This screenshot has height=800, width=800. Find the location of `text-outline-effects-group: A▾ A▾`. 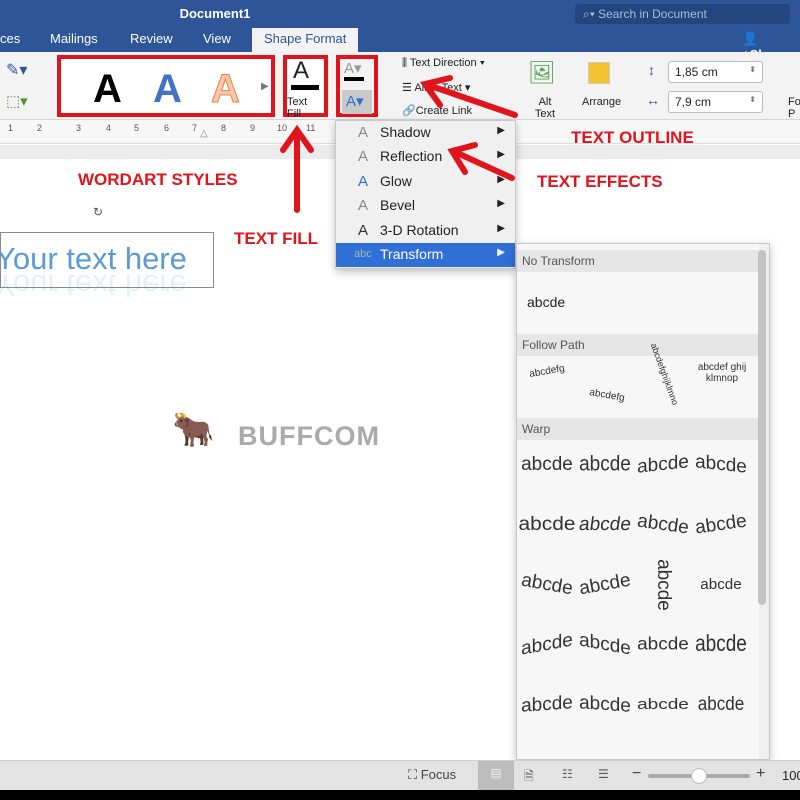

text-outline-effects-group: A▾ A▾ is located at coordinates (357, 86).